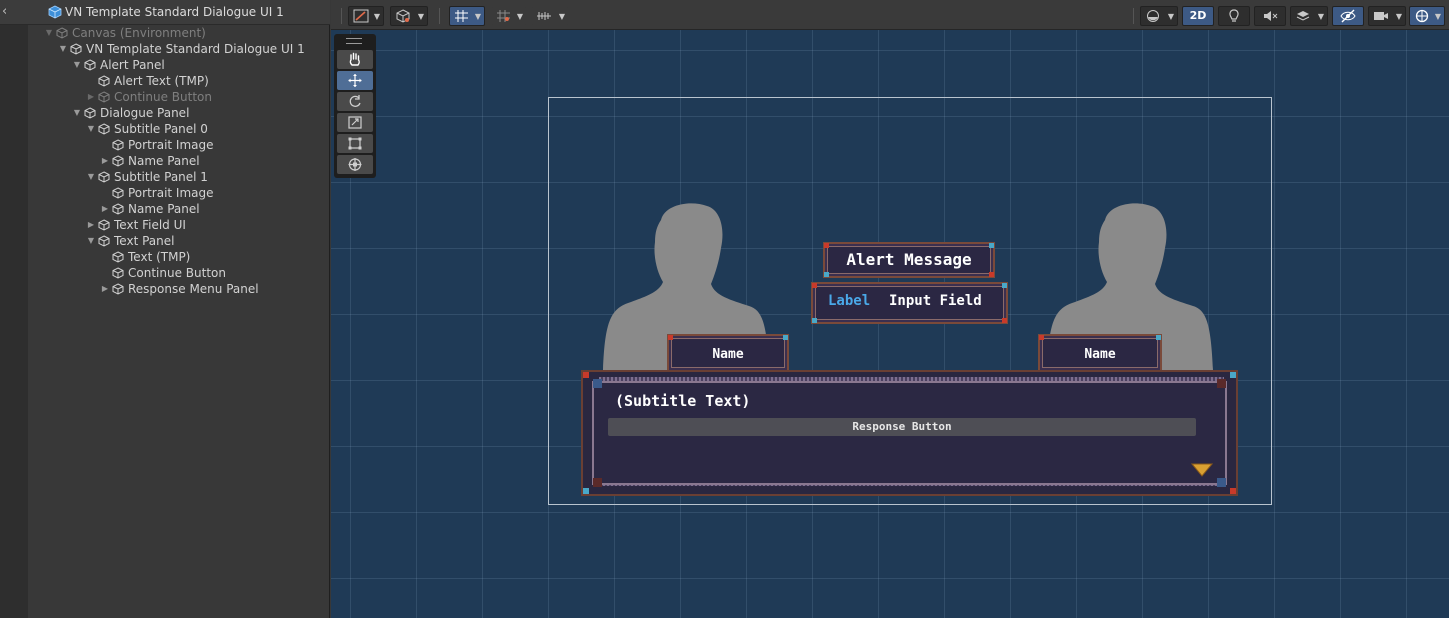  I want to click on rotate-icon, so click(355, 101).